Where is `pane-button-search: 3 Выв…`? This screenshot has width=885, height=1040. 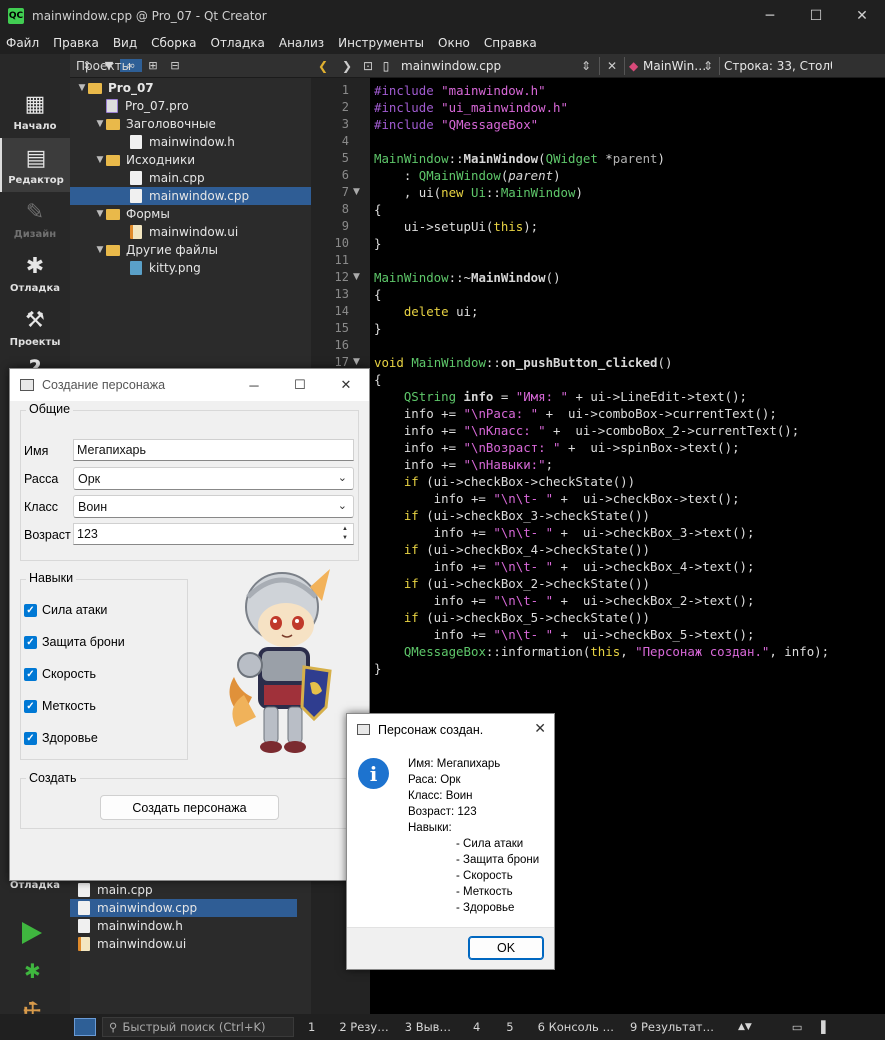
pane-button-search: 3 Выв… is located at coordinates (428, 1027).